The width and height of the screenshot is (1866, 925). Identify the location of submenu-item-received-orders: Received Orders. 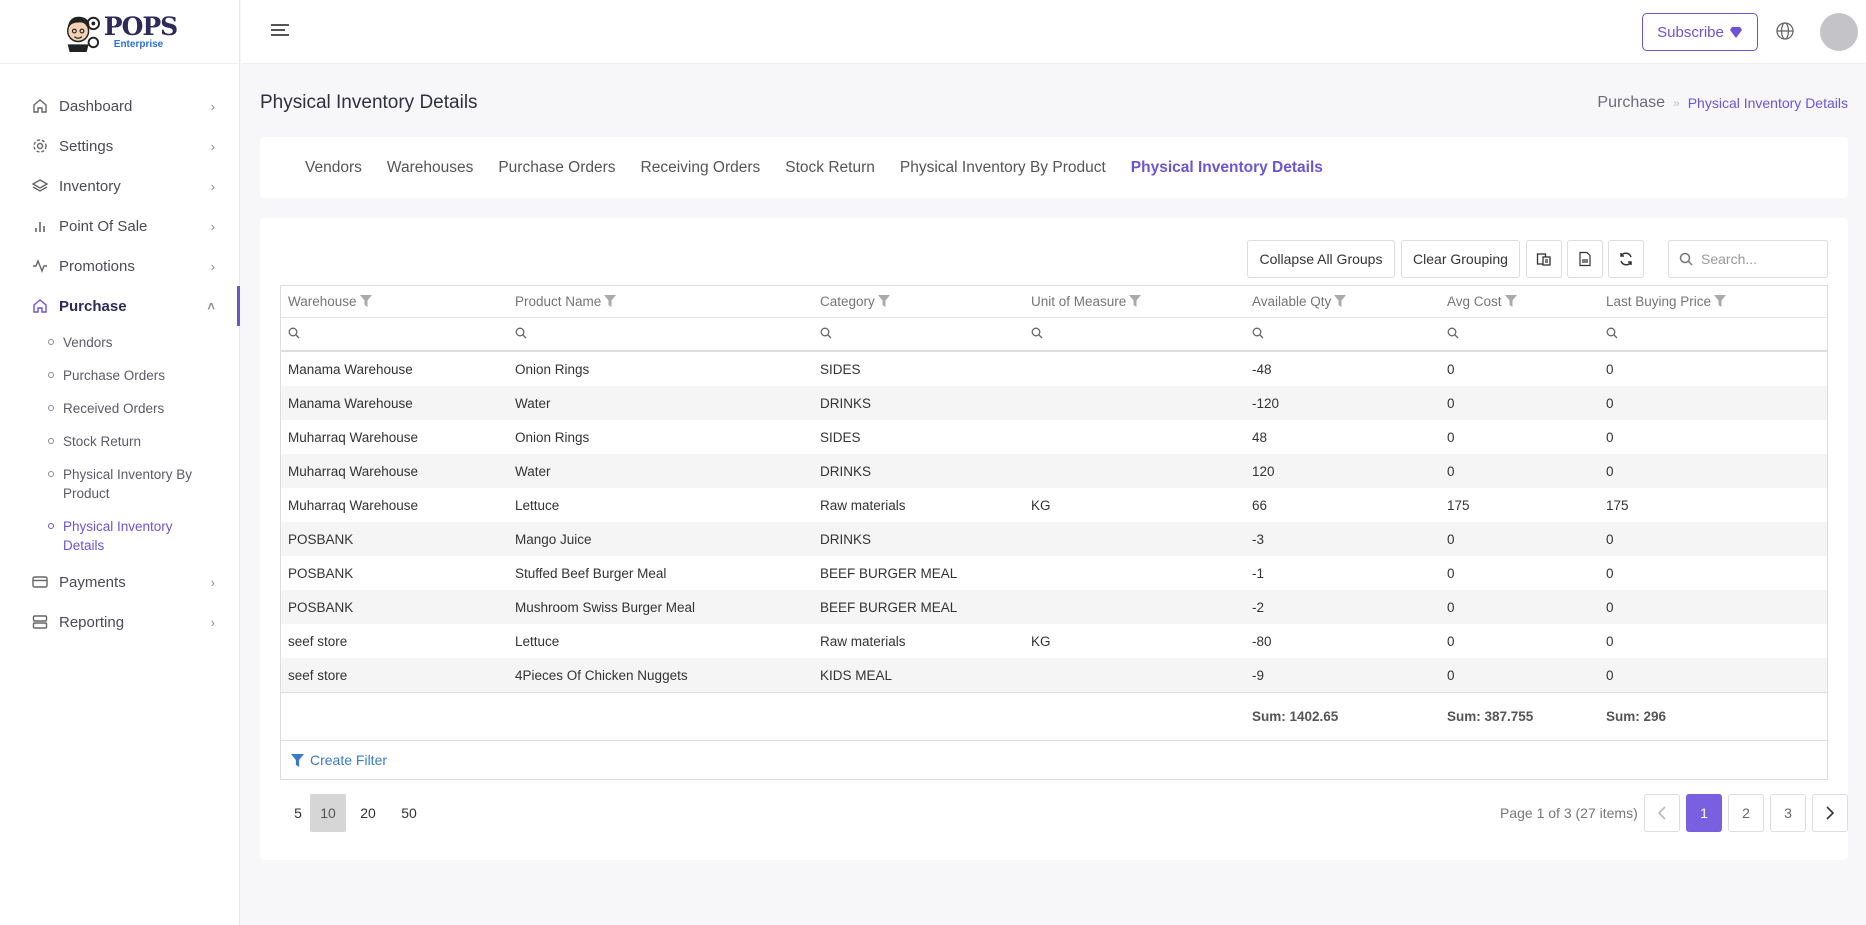
(143, 408).